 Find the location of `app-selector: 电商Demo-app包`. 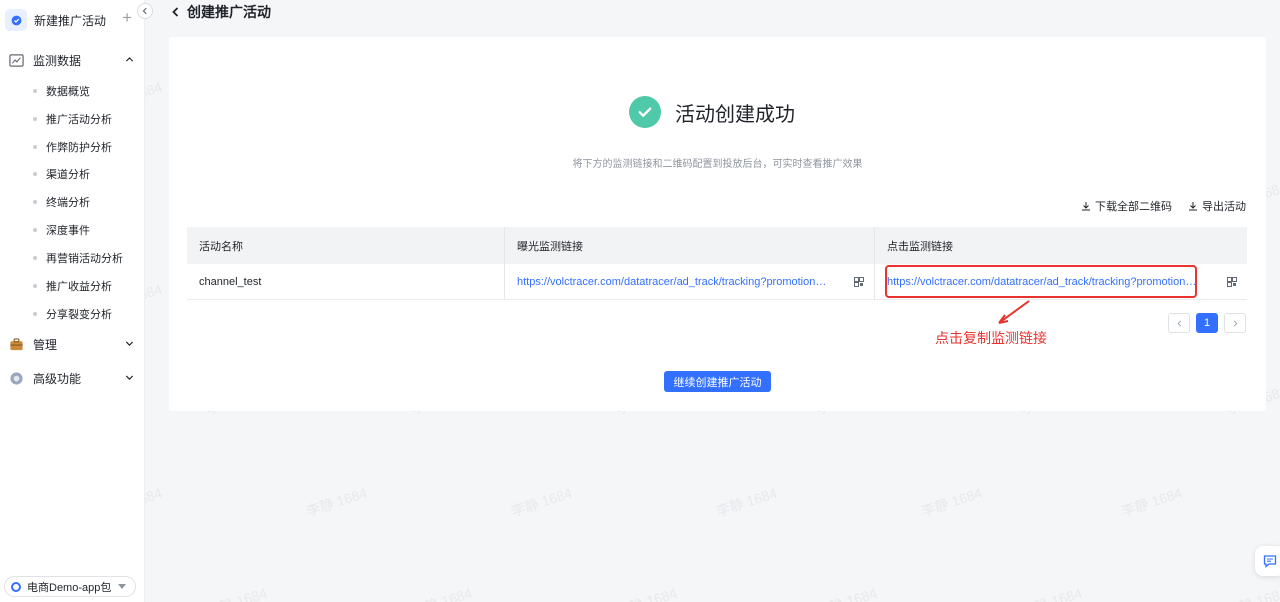

app-selector: 电商Demo-app包 is located at coordinates (70, 586).